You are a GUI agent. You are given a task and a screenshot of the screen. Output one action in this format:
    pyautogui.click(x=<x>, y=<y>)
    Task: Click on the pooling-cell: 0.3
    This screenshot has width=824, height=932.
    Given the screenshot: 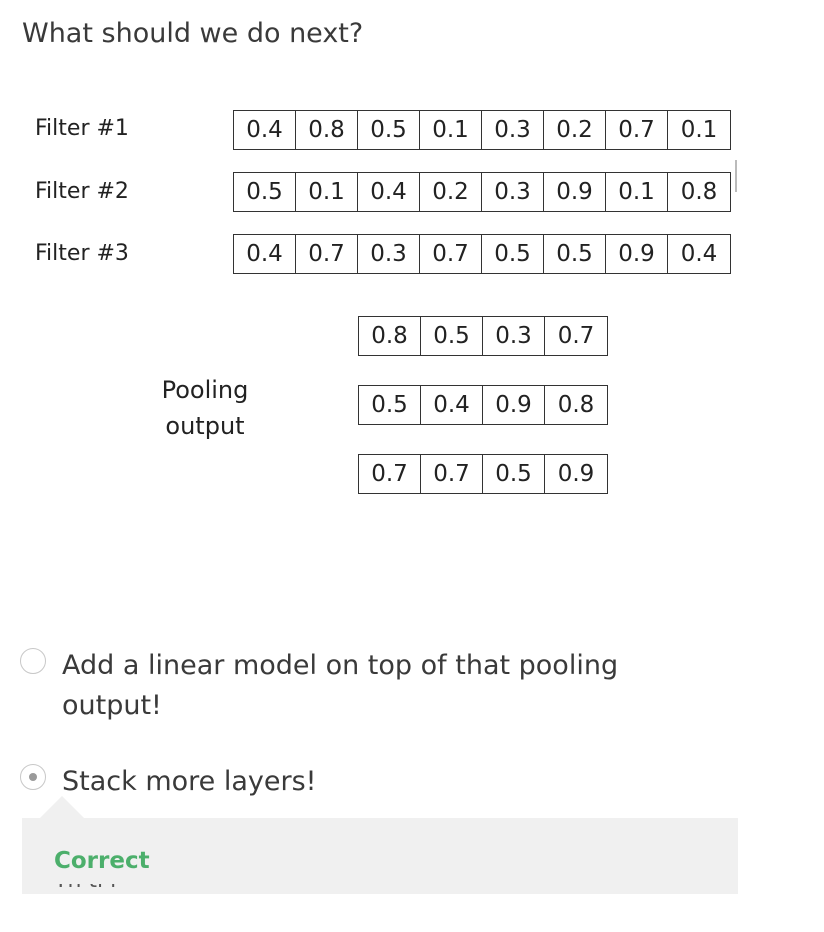 What is the action you would take?
    pyautogui.click(x=514, y=336)
    